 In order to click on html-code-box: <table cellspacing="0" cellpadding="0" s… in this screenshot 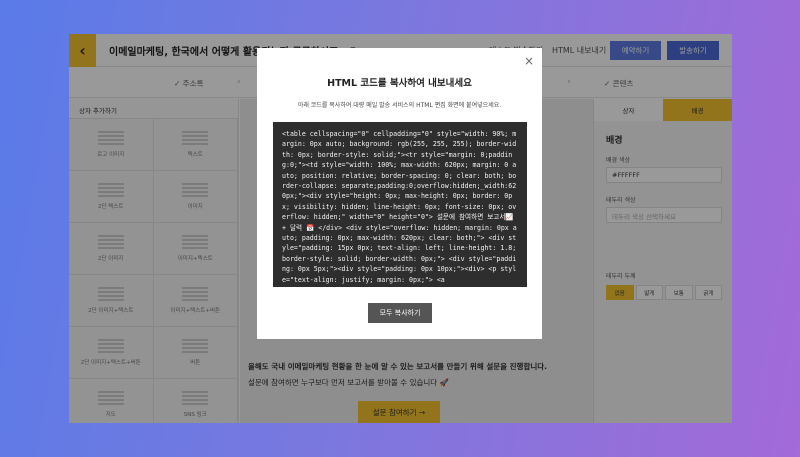, I will do `click(400, 204)`.